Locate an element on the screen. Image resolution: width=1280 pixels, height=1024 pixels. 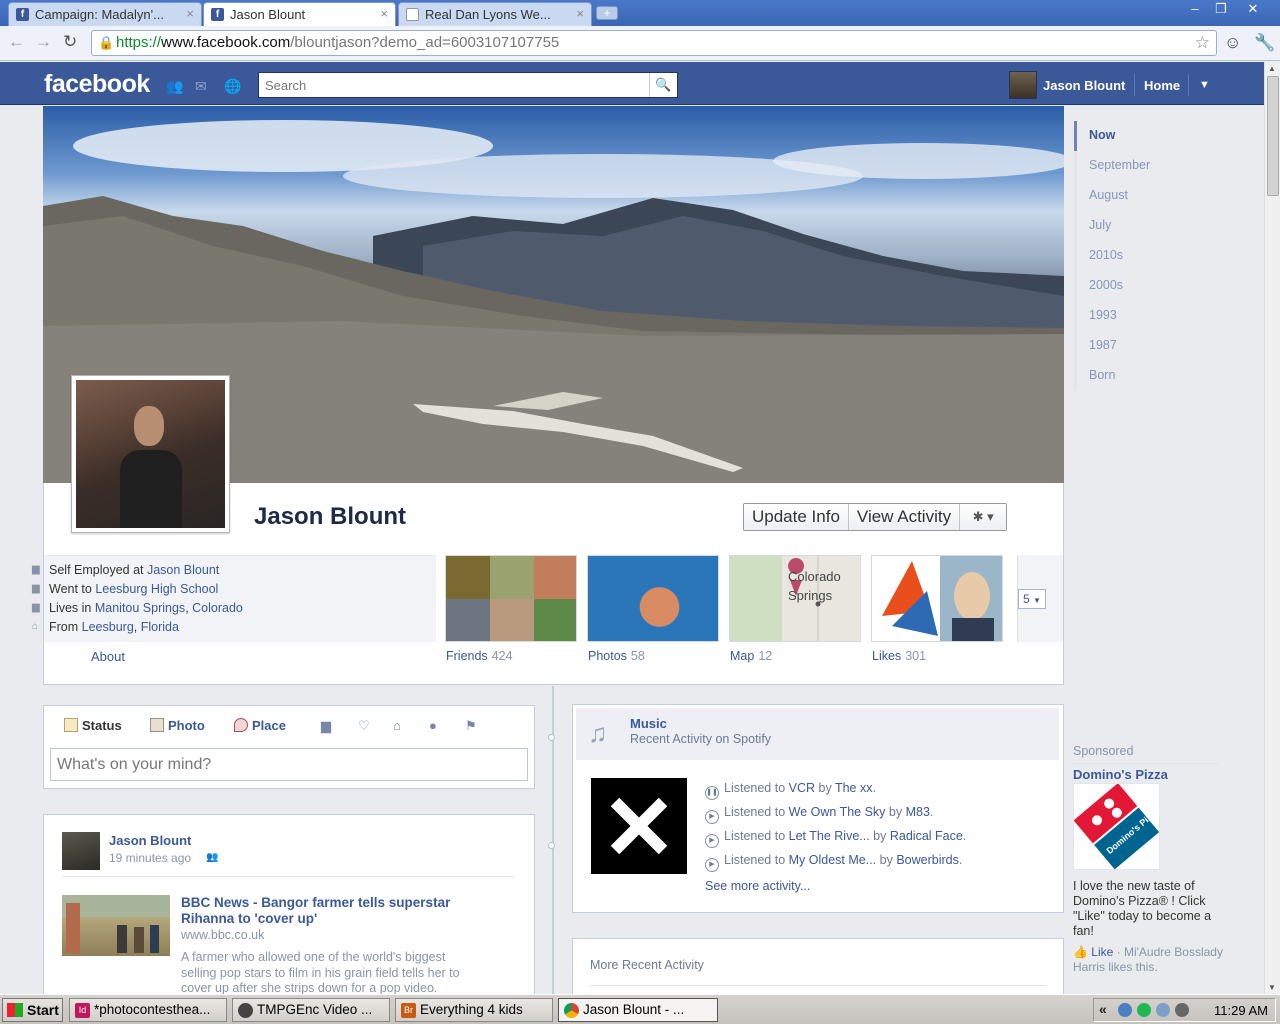
friends-app-label: Friends 424 is located at coordinates (479, 656).